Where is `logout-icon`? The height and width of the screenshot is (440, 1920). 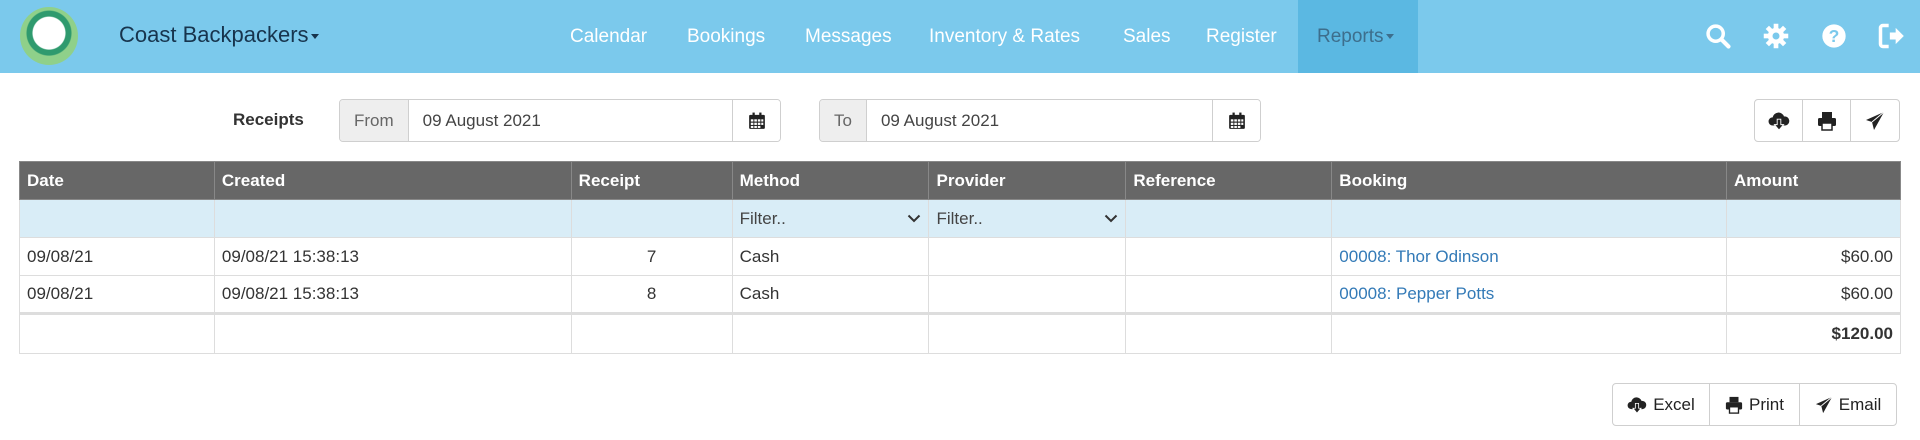 logout-icon is located at coordinates (1891, 36).